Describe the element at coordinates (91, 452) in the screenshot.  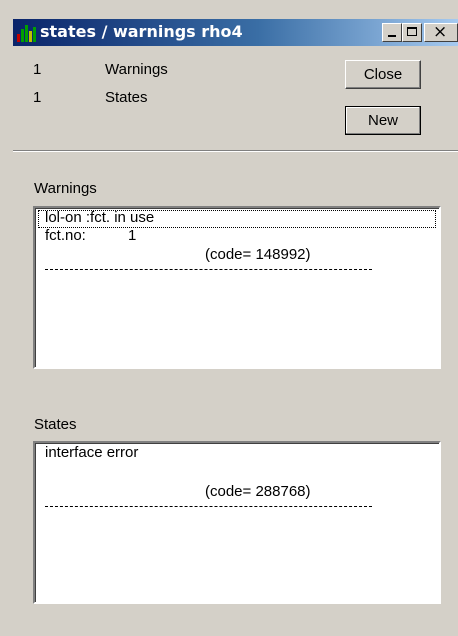
I see `state-title: interface error` at that location.